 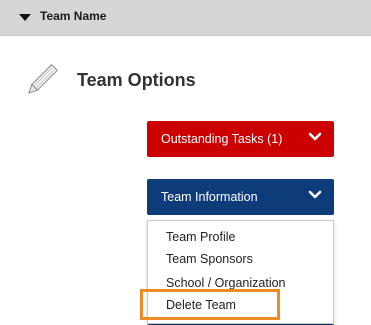 What do you see at coordinates (136, 80) in the screenshot?
I see `team-options-title: Team Options` at bounding box center [136, 80].